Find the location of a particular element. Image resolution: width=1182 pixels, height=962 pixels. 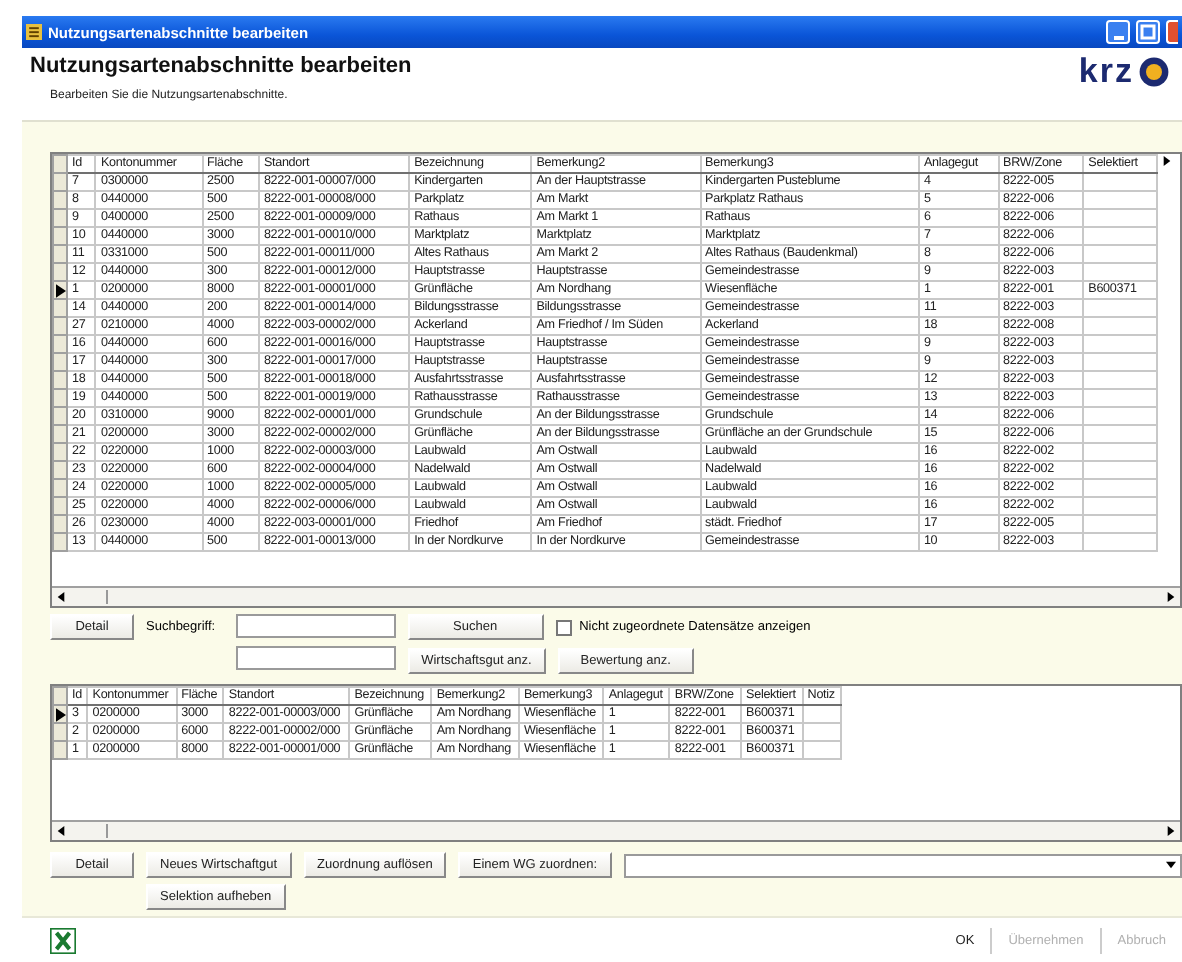

minimize-button is located at coordinates (1118, 32).